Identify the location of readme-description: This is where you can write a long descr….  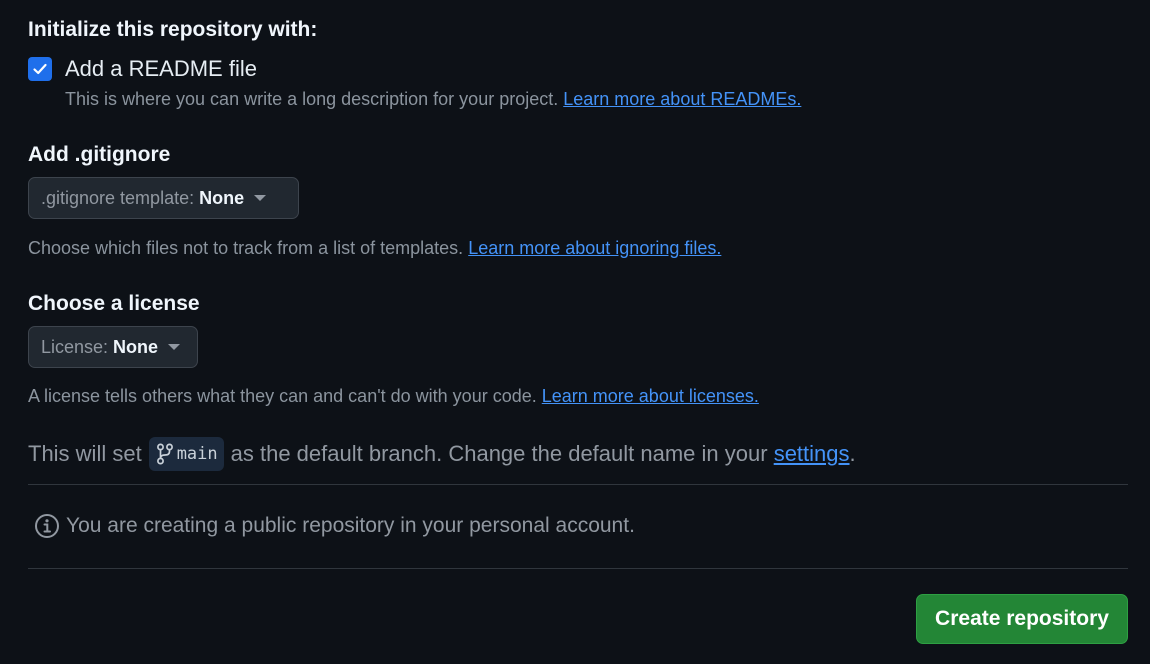
(433, 99).